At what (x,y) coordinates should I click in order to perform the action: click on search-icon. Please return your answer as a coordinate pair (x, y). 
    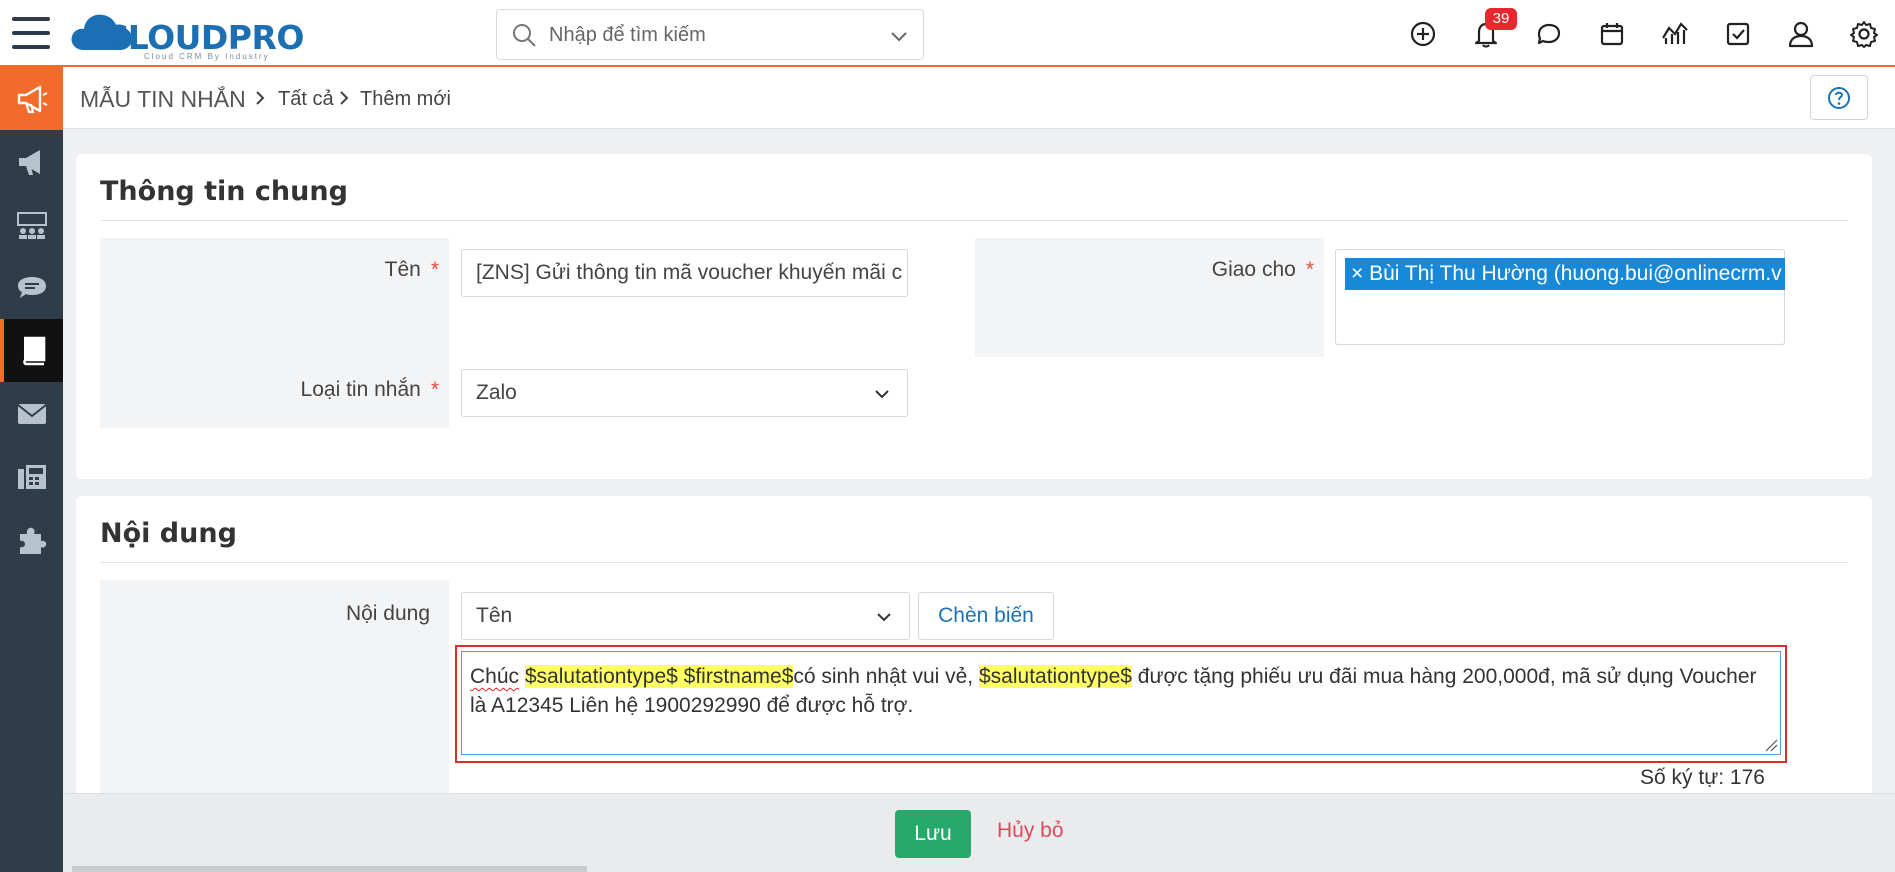
    Looking at the image, I should click on (524, 35).